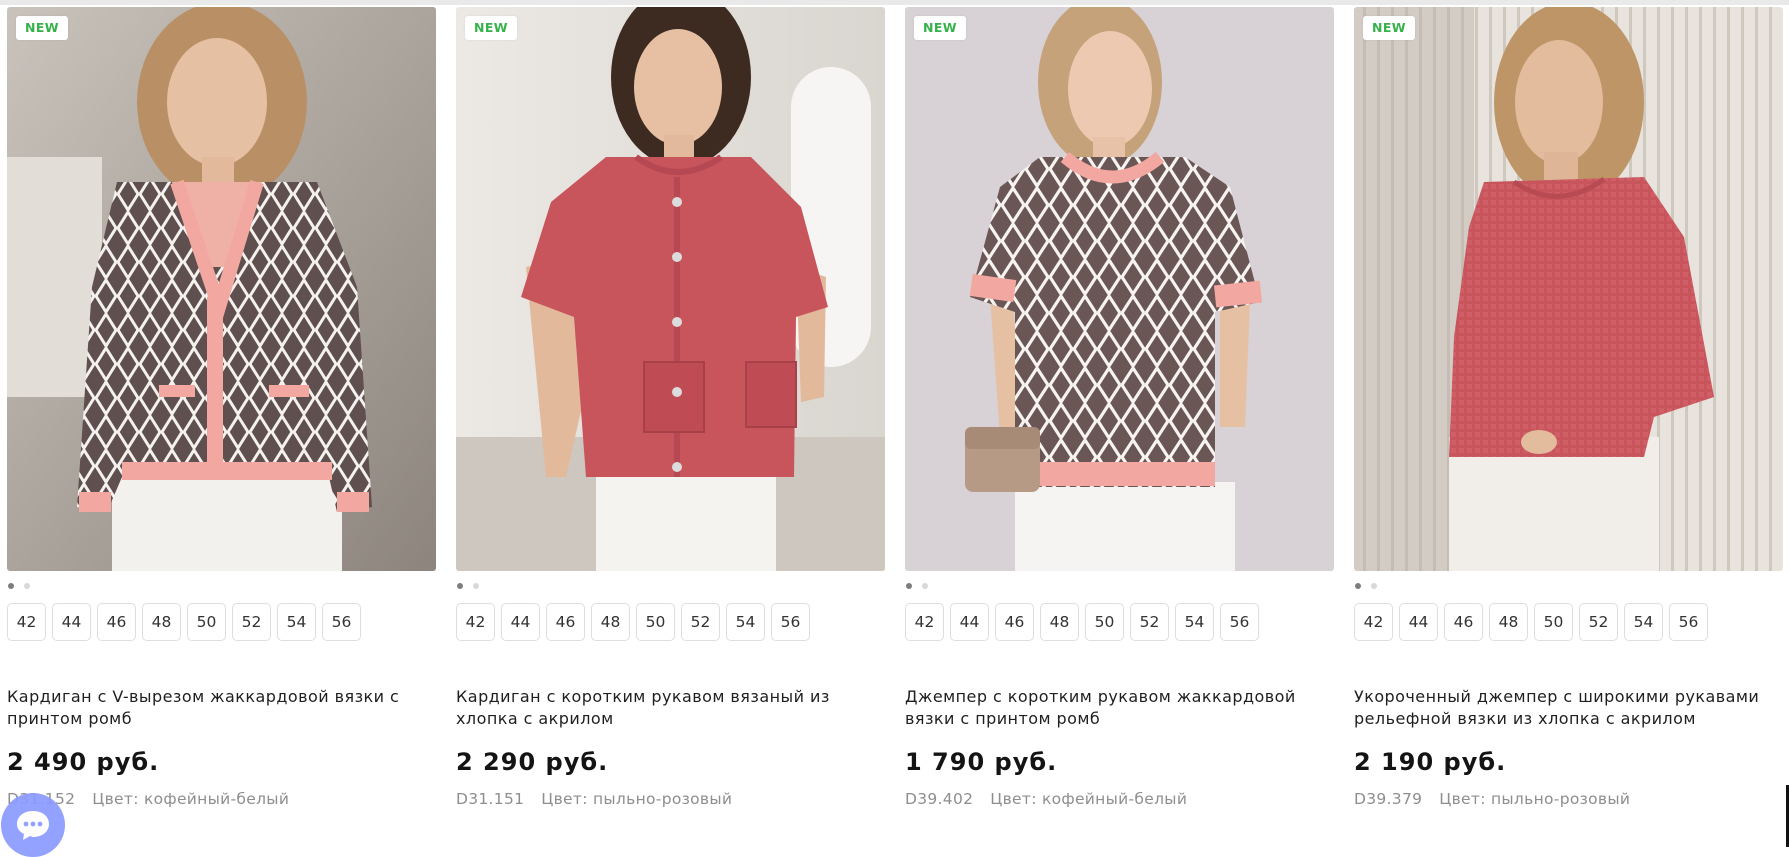 Image resolution: width=1789 pixels, height=857 pixels. I want to click on product-article: D31.151, so click(490, 799).